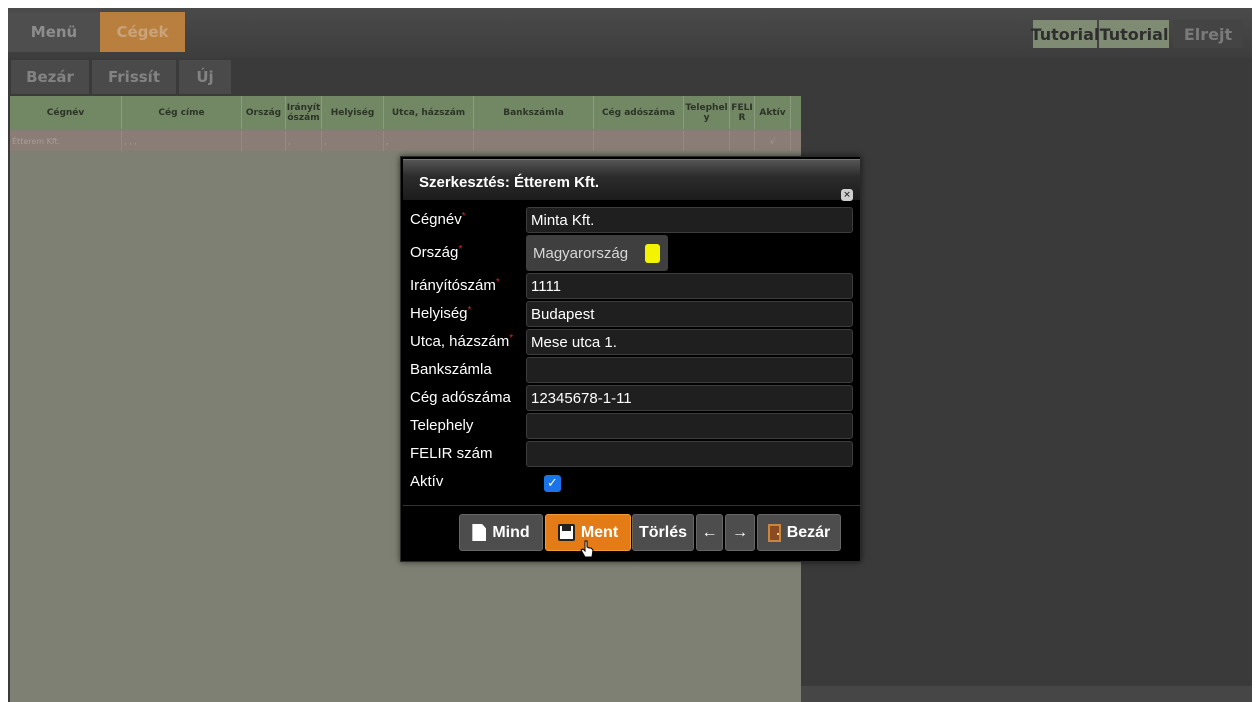 This screenshot has height=702, width=1258. I want to click on col-header-bankszamla: Bankszámla, so click(534, 112).